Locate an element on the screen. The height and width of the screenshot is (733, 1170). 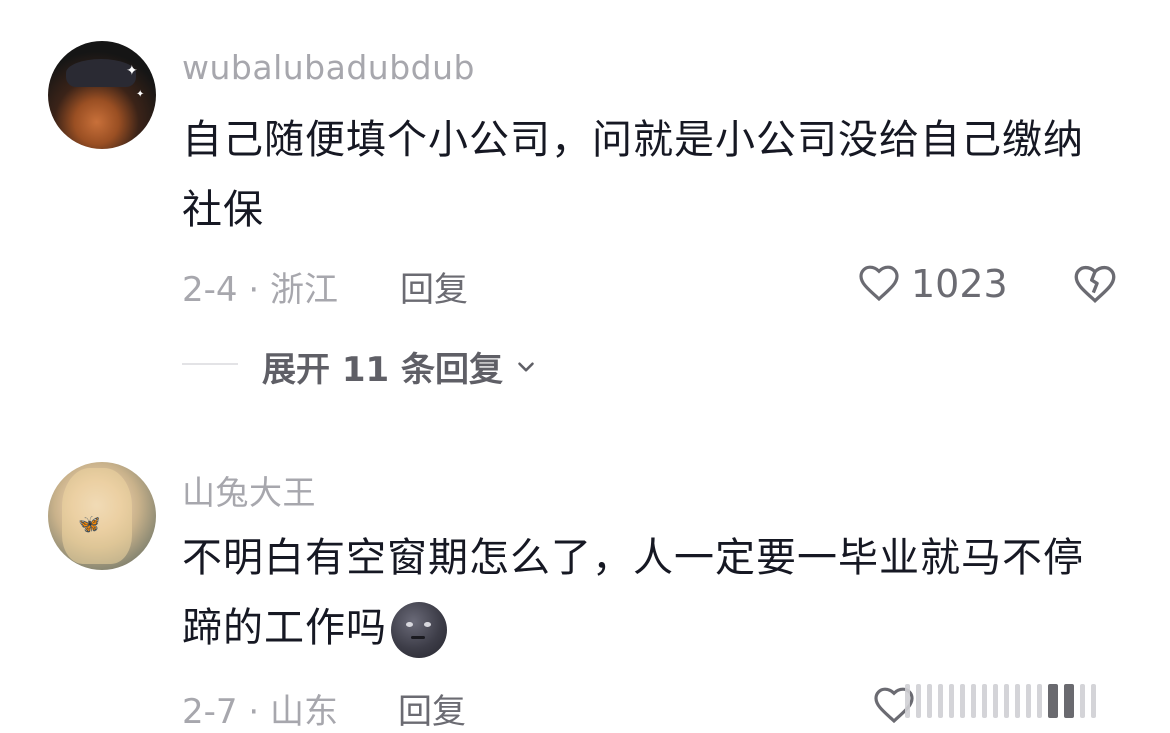
comment-date-location: 2-7 · 山东 is located at coordinates (260, 708).